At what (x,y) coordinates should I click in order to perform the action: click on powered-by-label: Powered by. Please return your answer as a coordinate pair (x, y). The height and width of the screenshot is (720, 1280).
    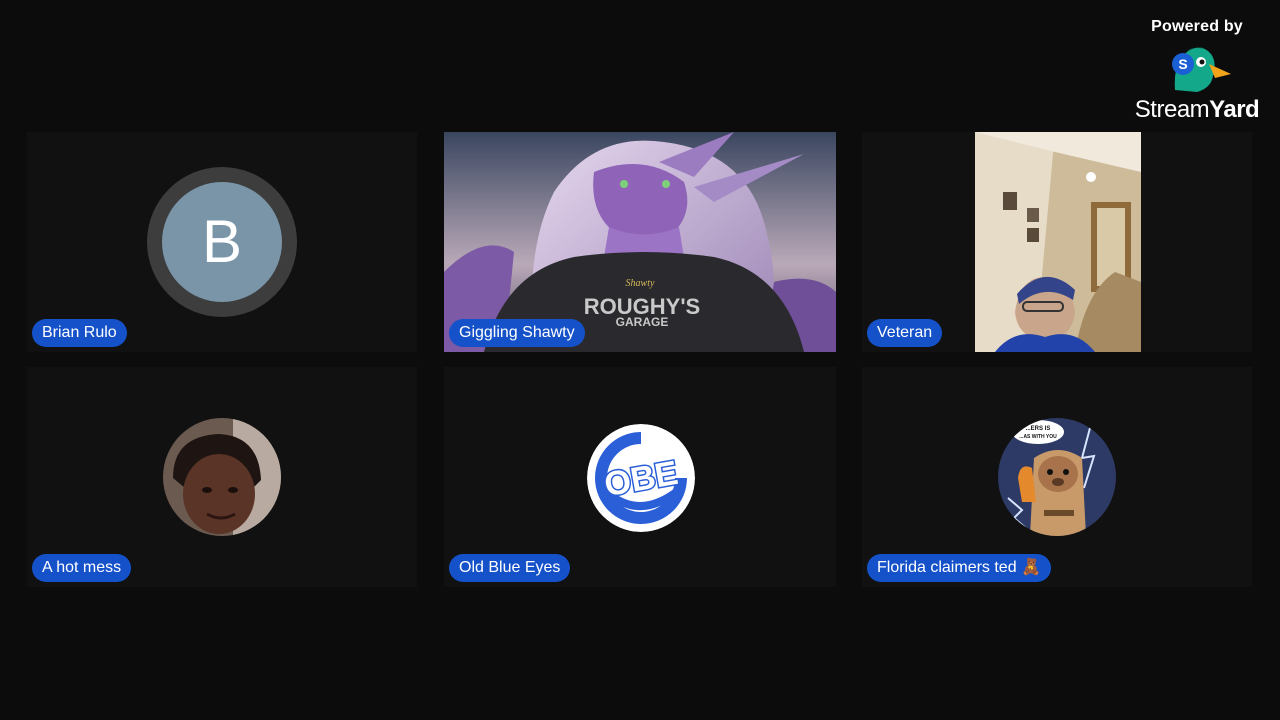
    Looking at the image, I should click on (1197, 26).